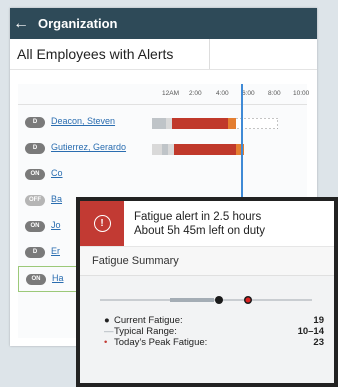 The width and height of the screenshot is (338, 387). What do you see at coordinates (88, 147) in the screenshot?
I see `employee-name-link: Gutierrez, Gerardo` at bounding box center [88, 147].